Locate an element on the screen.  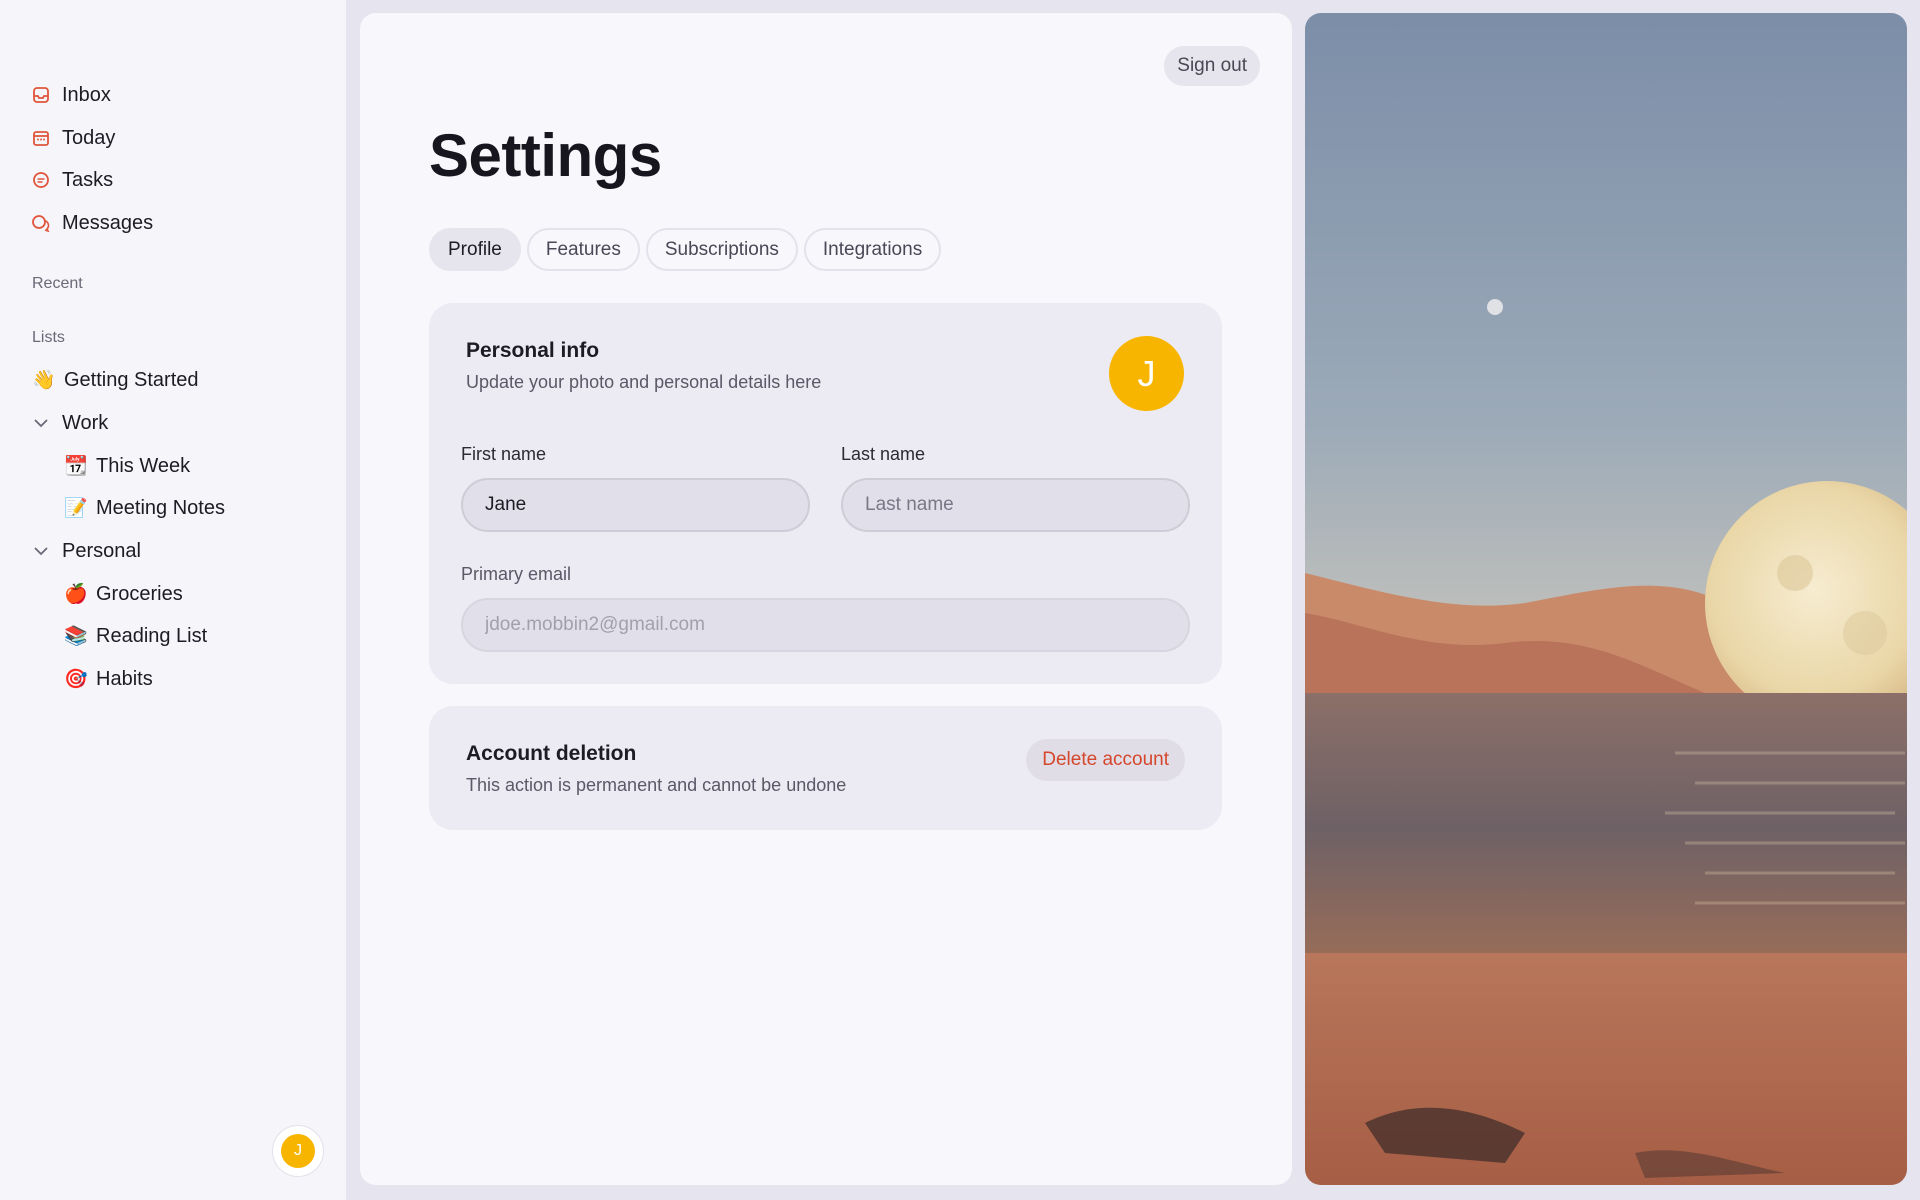
list-item-label: Groceries is located at coordinates (139, 593).